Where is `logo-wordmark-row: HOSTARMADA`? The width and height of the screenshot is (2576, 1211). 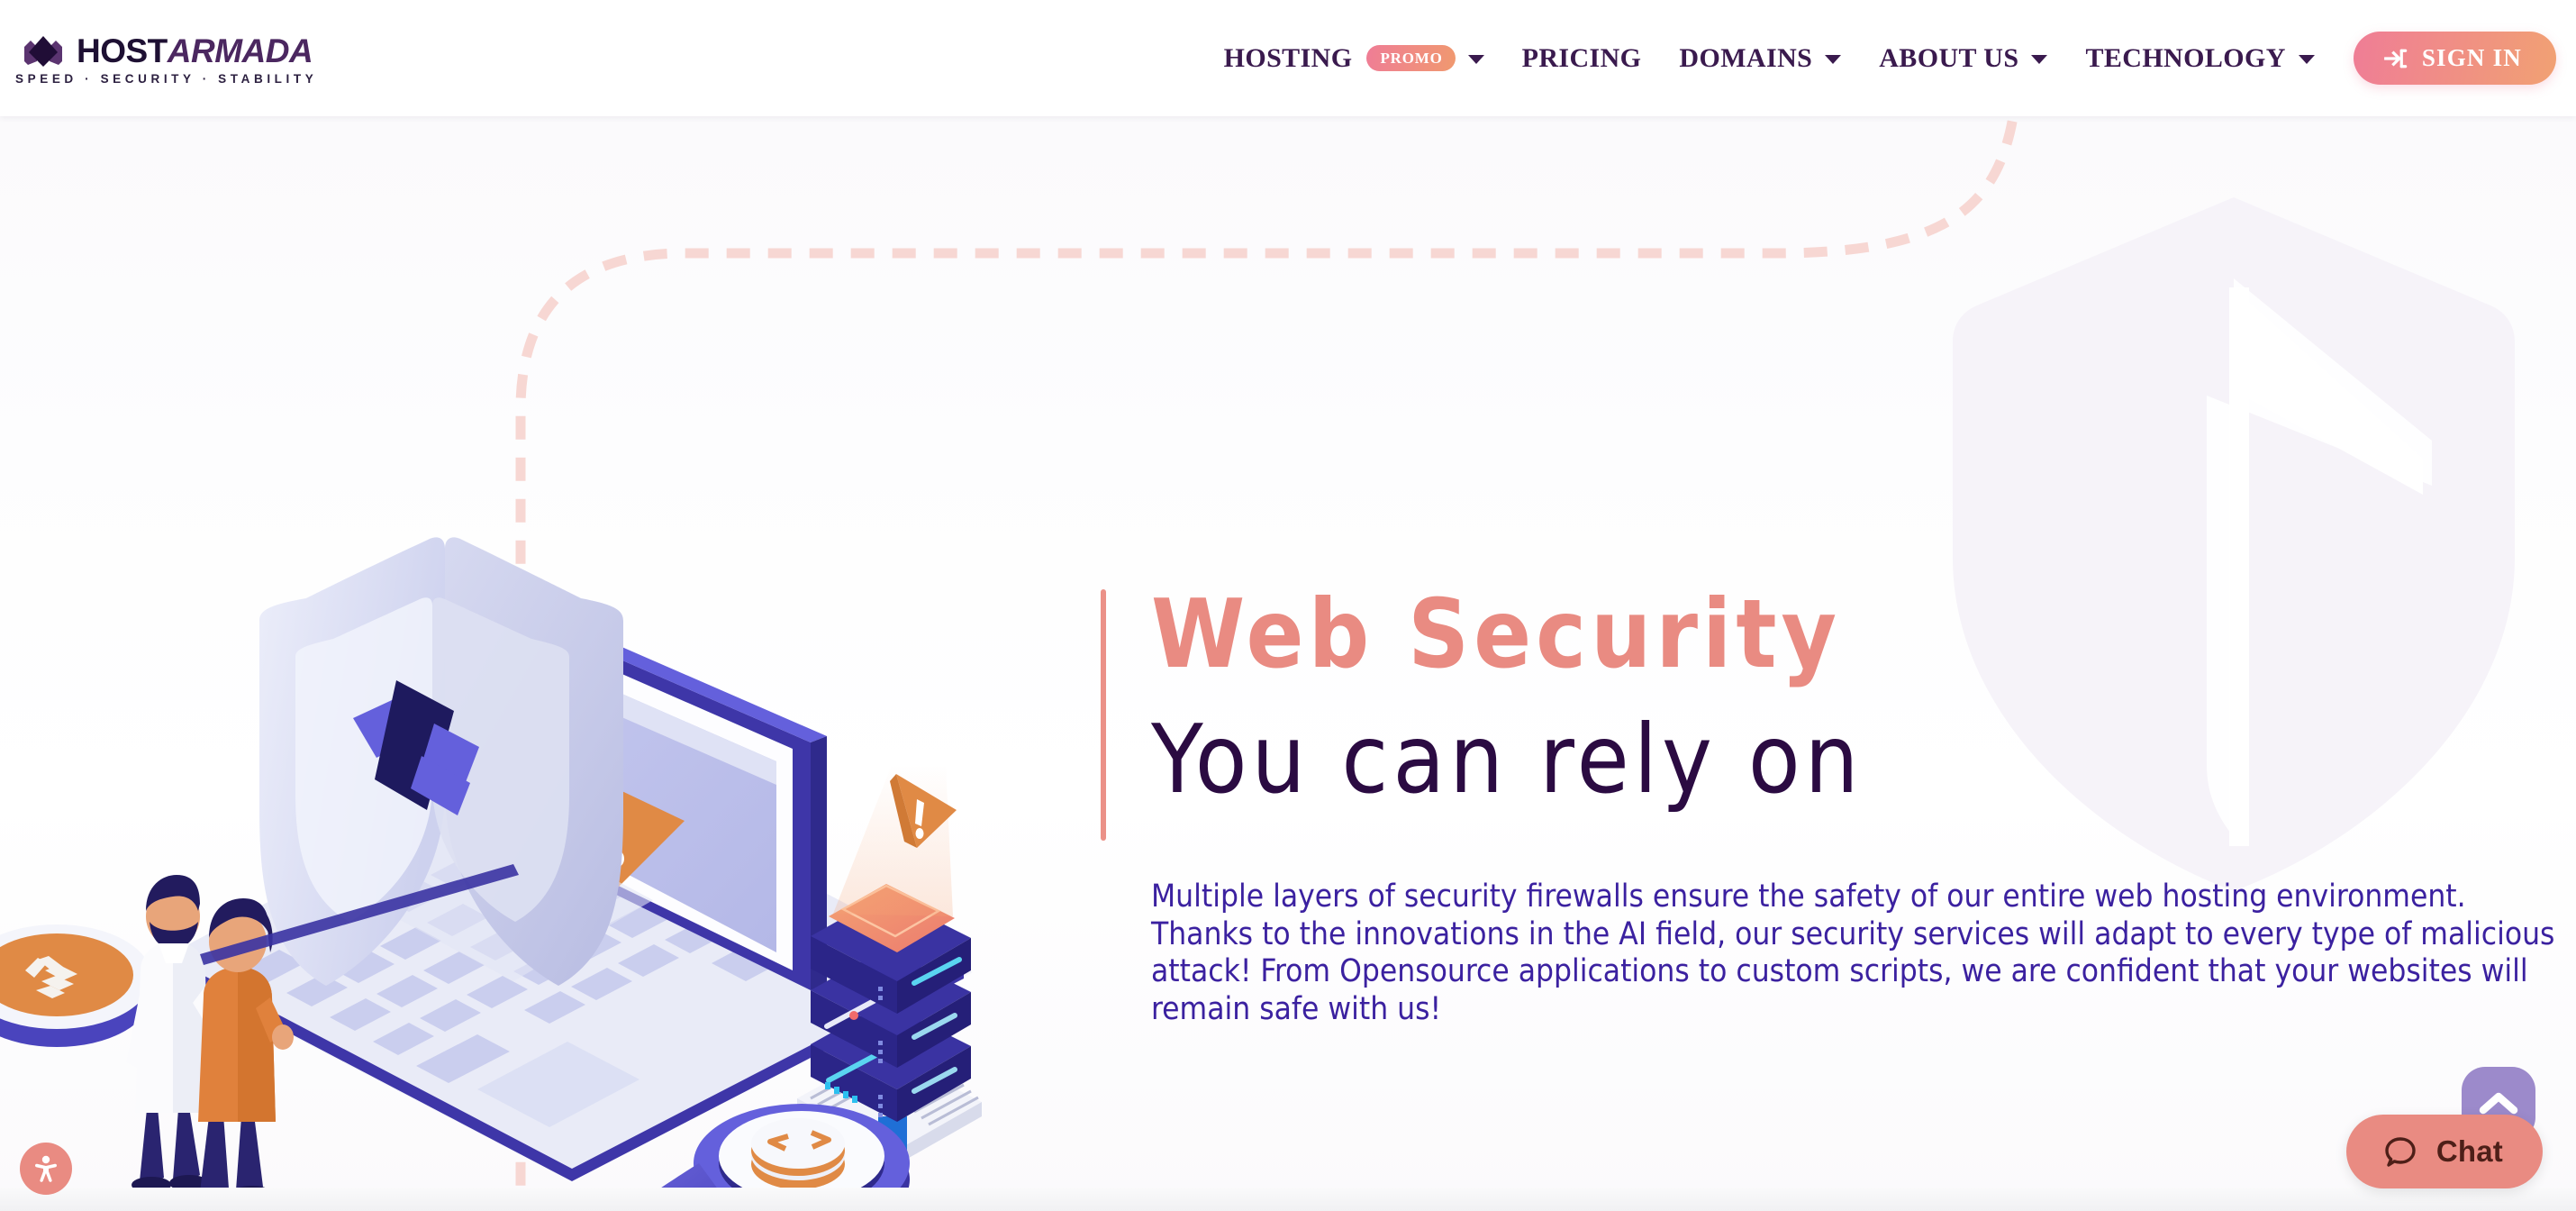
logo-wordmark-row: HOSTARMADA is located at coordinates (202, 50).